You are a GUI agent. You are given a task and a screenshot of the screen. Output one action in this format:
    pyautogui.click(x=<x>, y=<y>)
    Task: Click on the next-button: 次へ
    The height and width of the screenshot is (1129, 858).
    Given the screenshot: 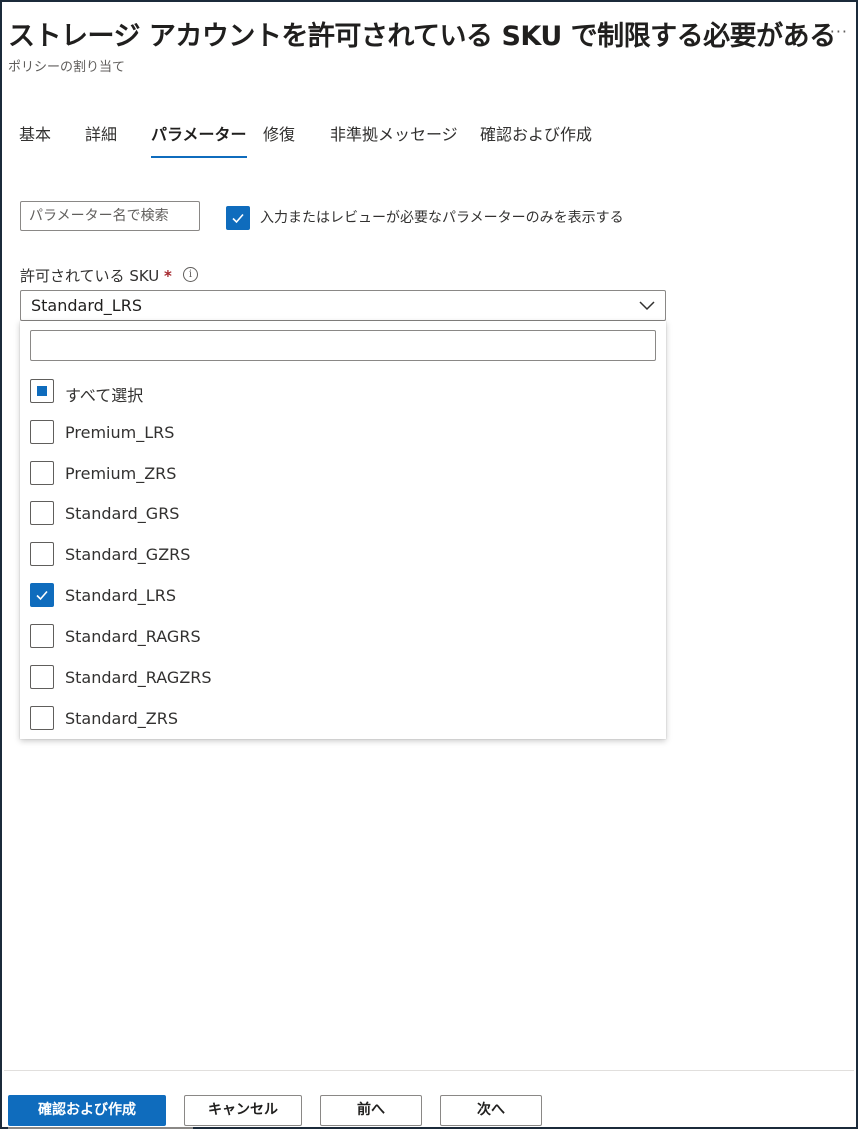 What is the action you would take?
    pyautogui.click(x=491, y=1110)
    